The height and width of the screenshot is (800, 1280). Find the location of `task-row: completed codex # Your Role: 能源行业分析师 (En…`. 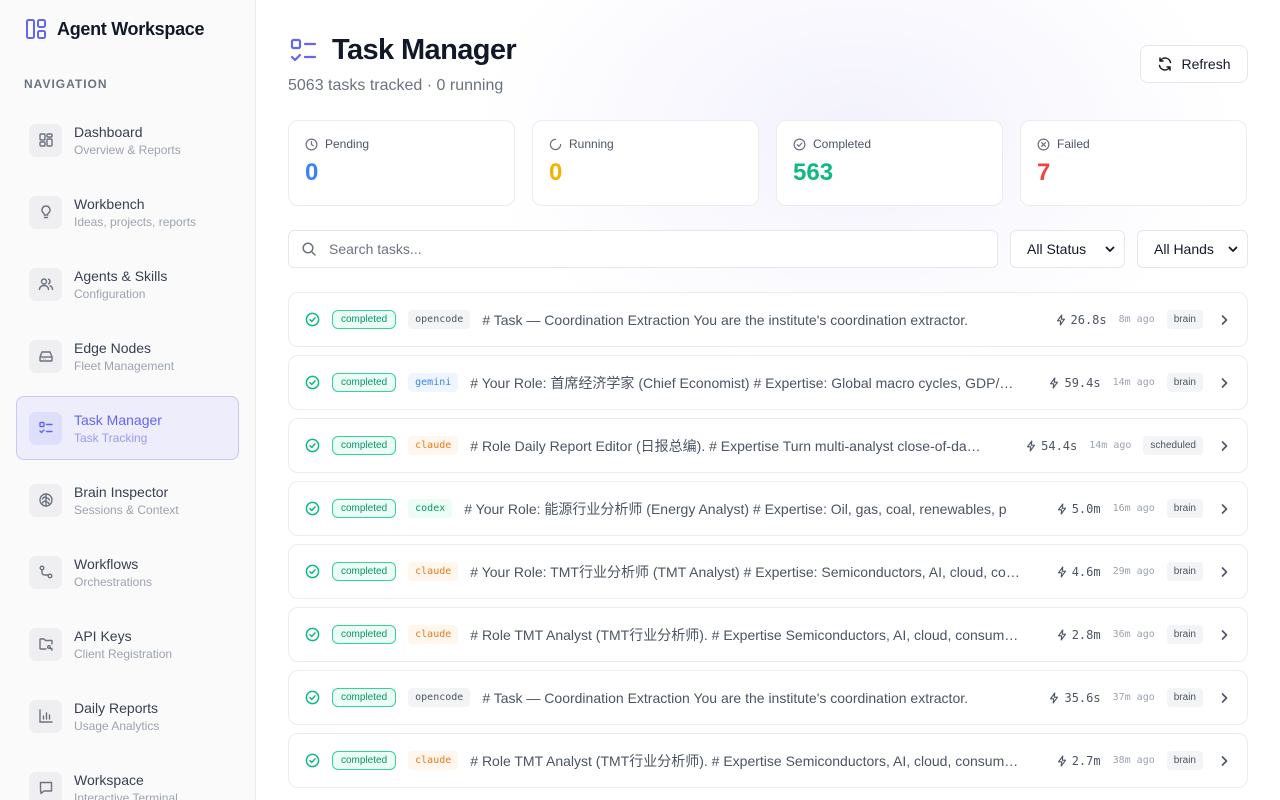

task-row: completed codex # Your Role: 能源行业分析师 (En… is located at coordinates (768, 508).